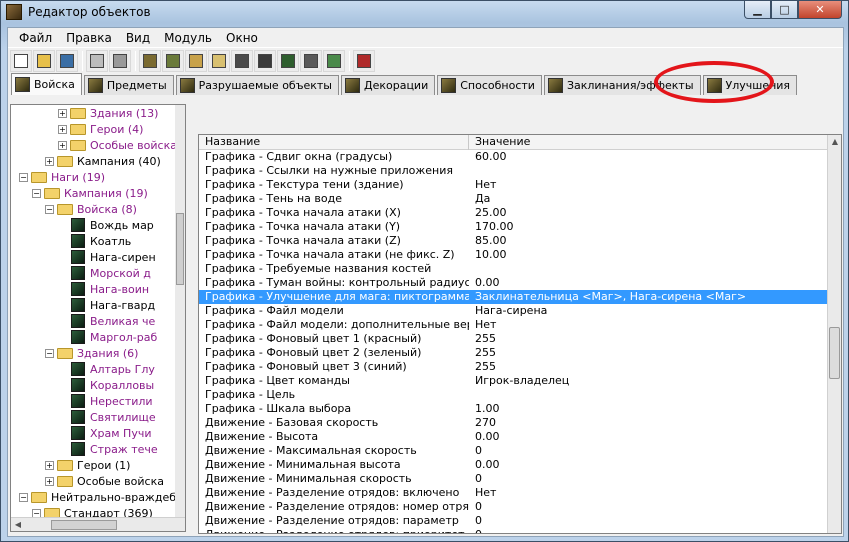  Describe the element at coordinates (242, 60) in the screenshot. I see `object-editor-button` at that location.